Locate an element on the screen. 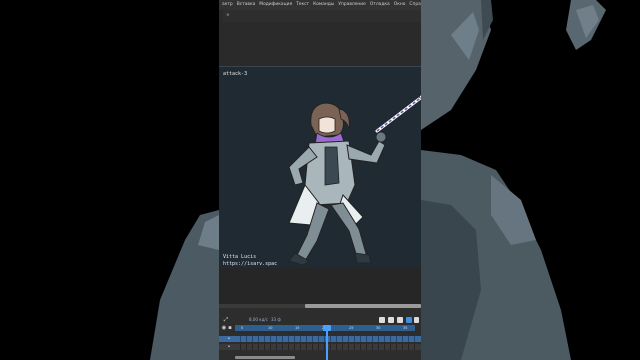 This screenshot has width=640, height=360. timeline-scrollbar is located at coordinates (265, 357).